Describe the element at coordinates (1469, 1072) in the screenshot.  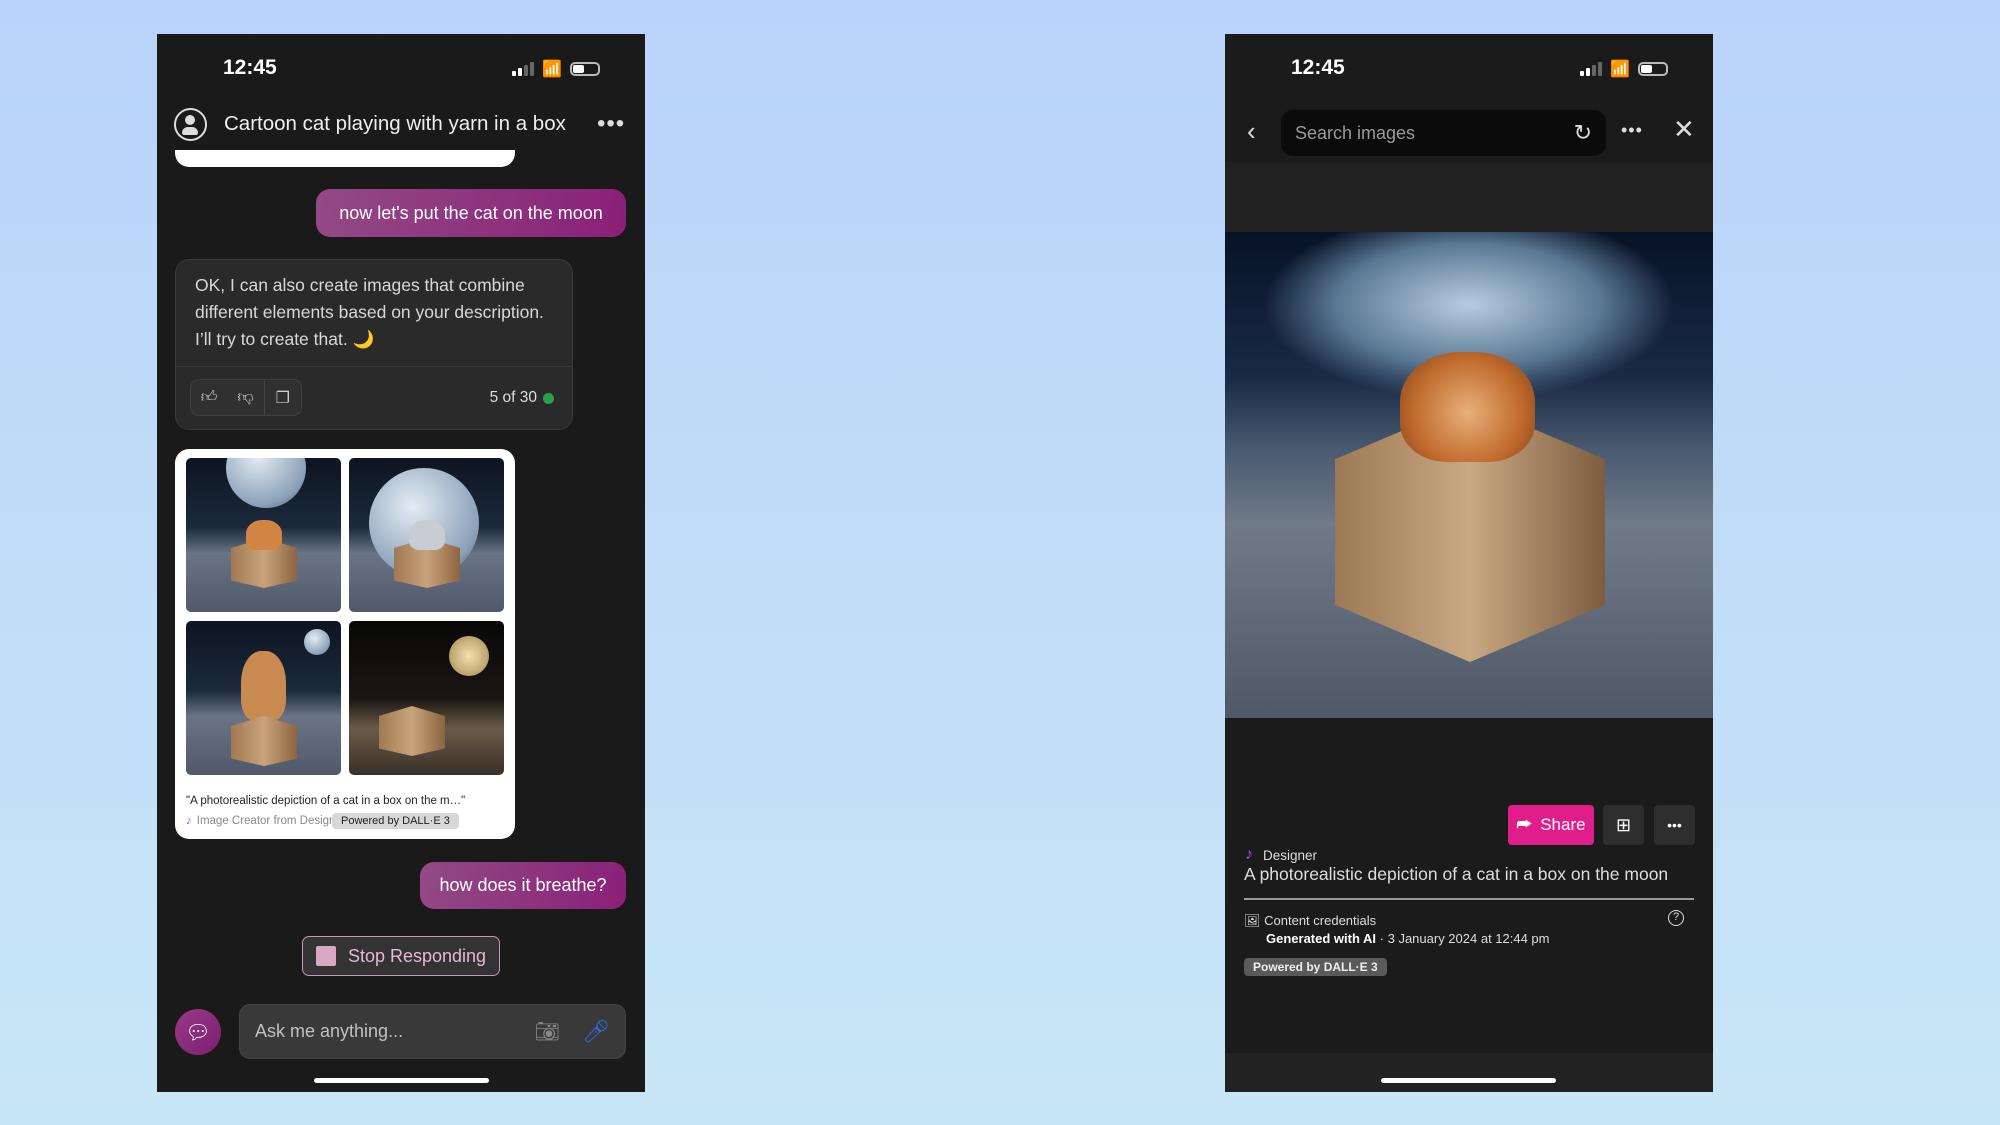
I see `bottom-bar` at that location.